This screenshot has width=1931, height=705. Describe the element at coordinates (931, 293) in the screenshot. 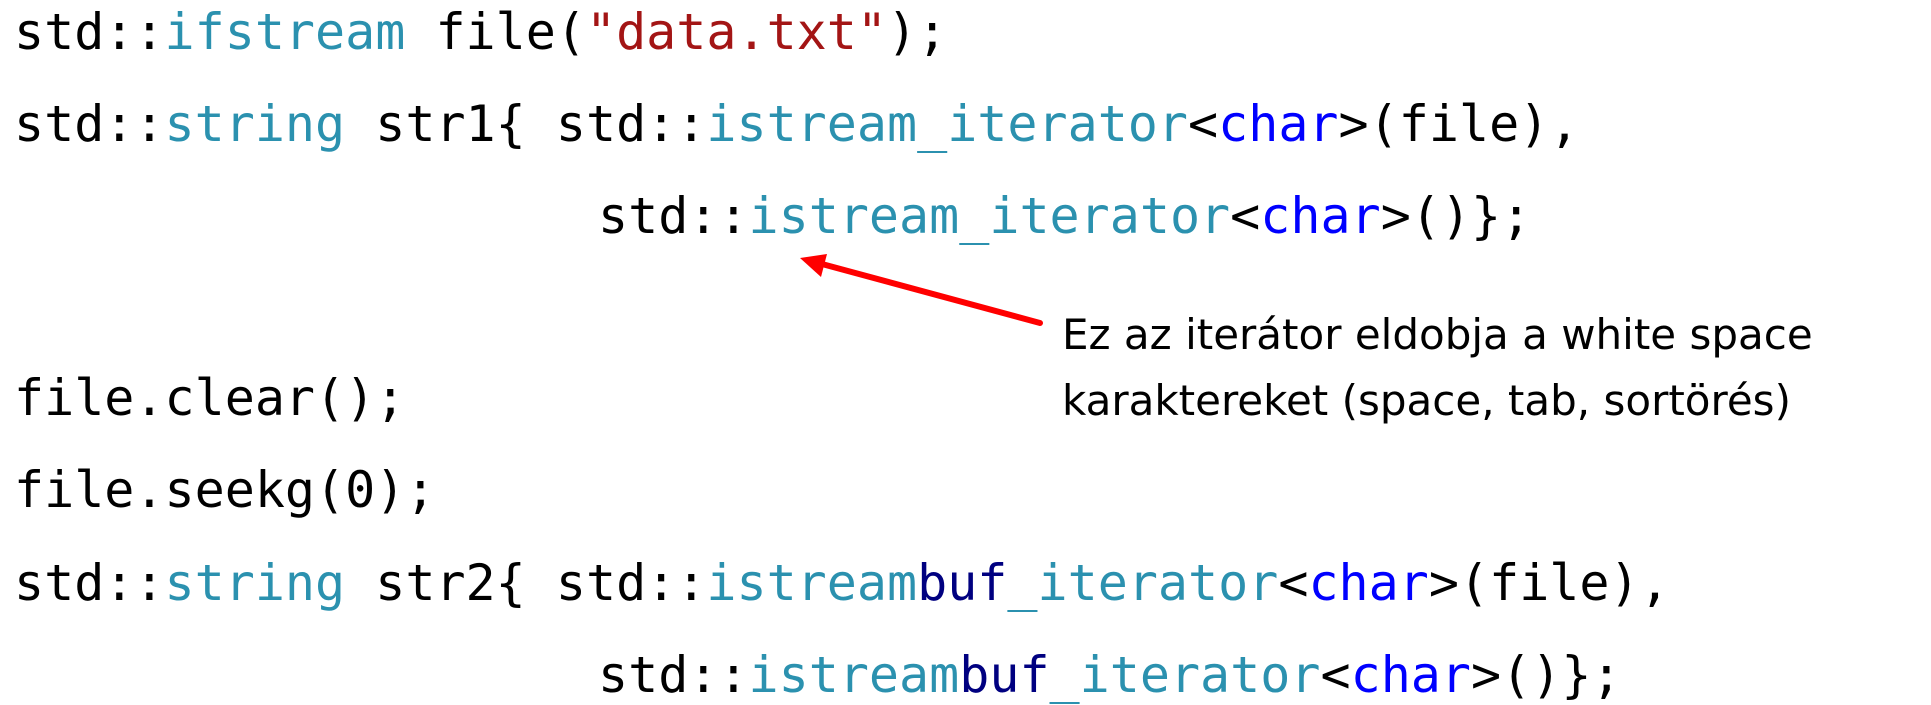

I see `arrow-shaft` at that location.